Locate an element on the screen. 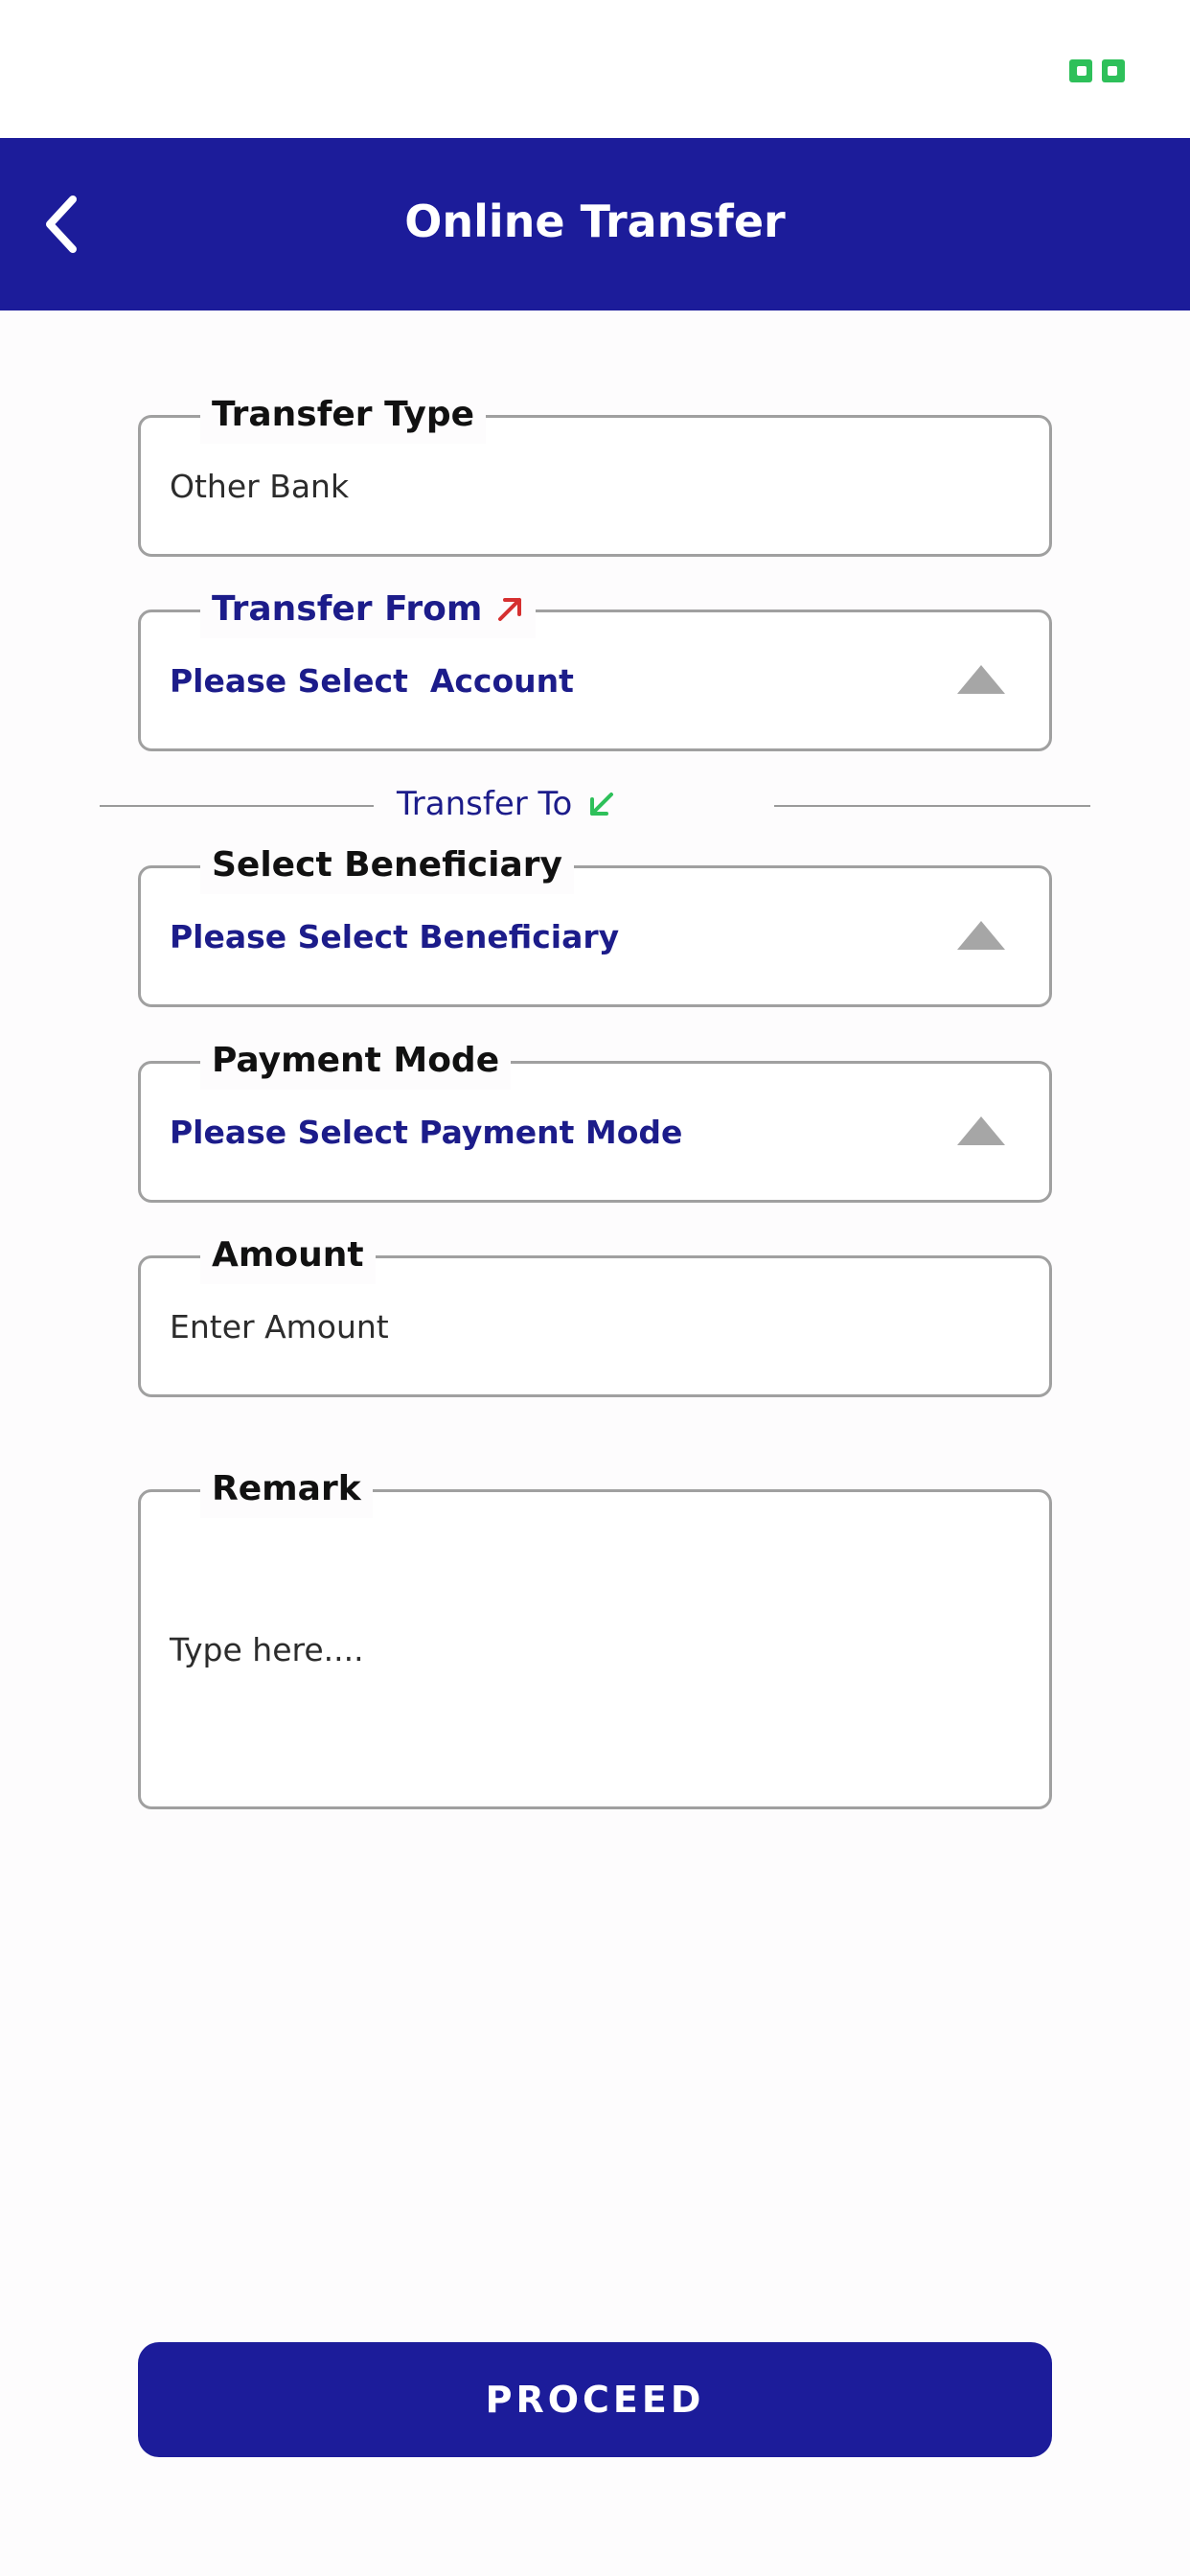 The width and height of the screenshot is (1190, 2576). payment-mode-value: Please Select Payment Mode is located at coordinates (427, 1132).